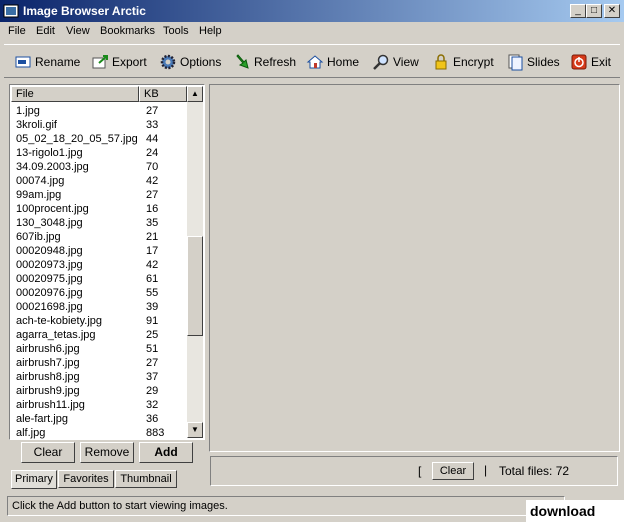 This screenshot has height=522, width=624. Describe the element at coordinates (152, 251) in the screenshot. I see `file-size: 17` at that location.